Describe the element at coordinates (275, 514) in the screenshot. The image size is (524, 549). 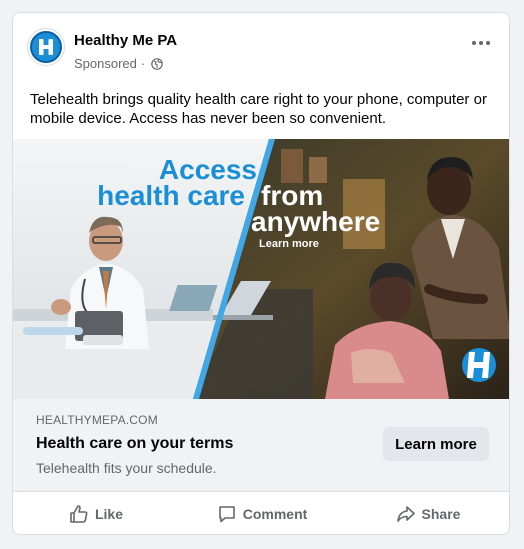
I see `comment-label: Comment` at that location.